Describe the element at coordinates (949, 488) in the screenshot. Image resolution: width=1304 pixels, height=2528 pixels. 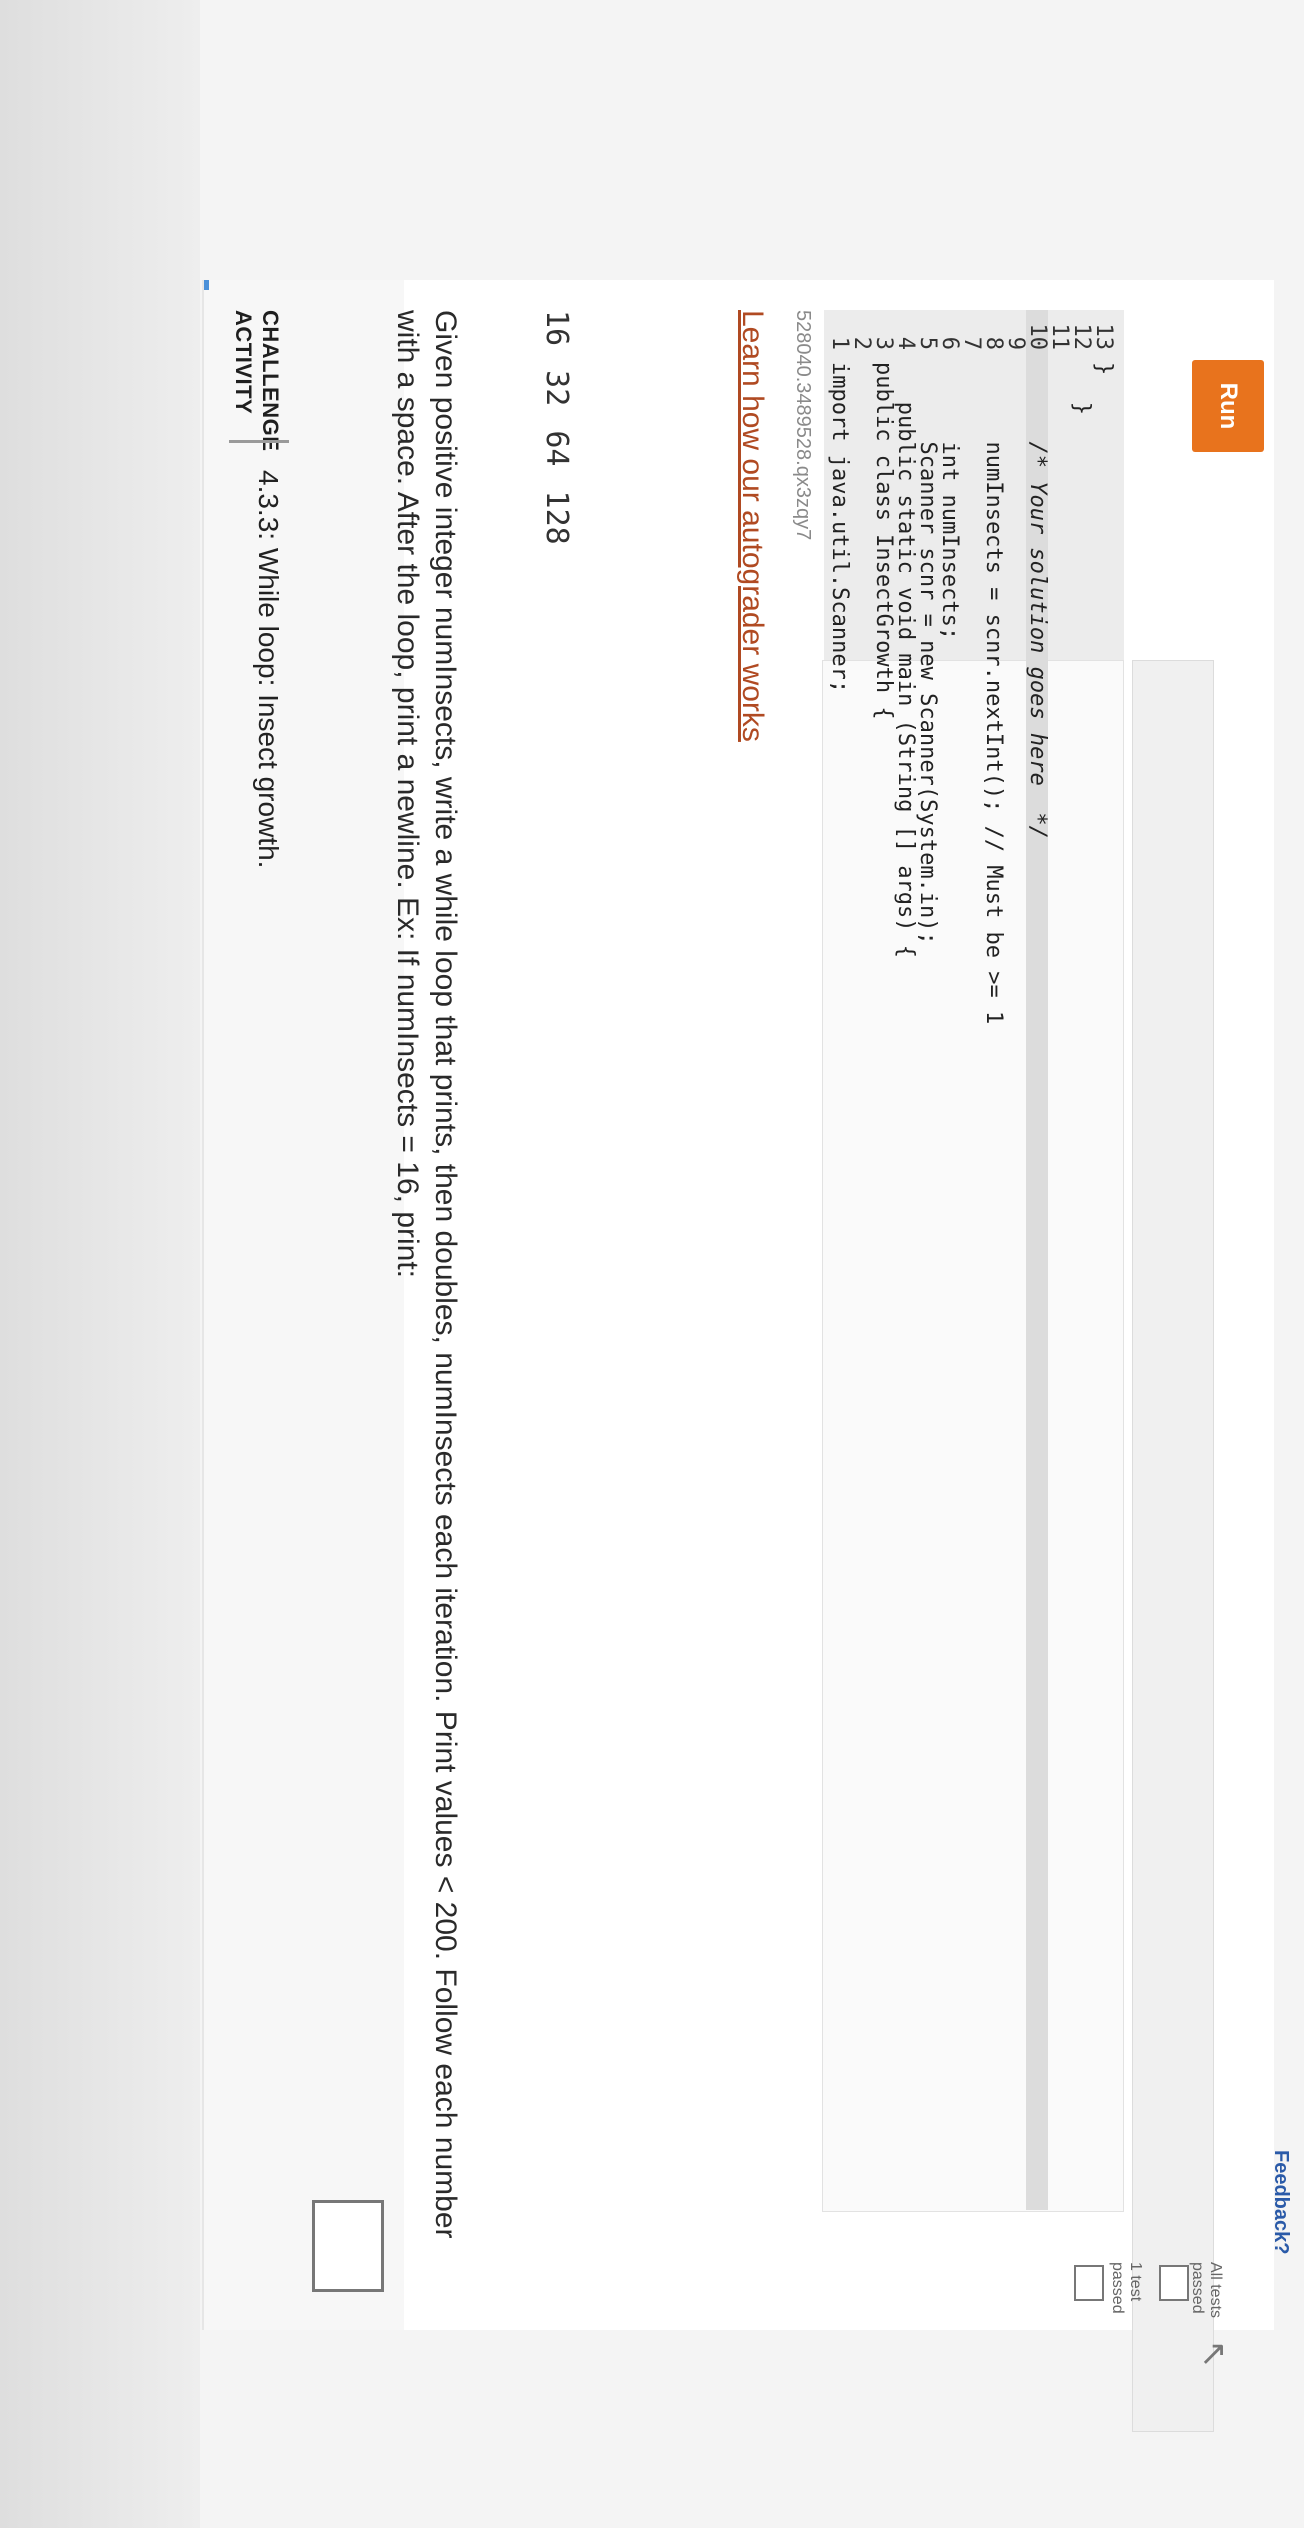
I see `code-line: 6 int numInsects;` at that location.